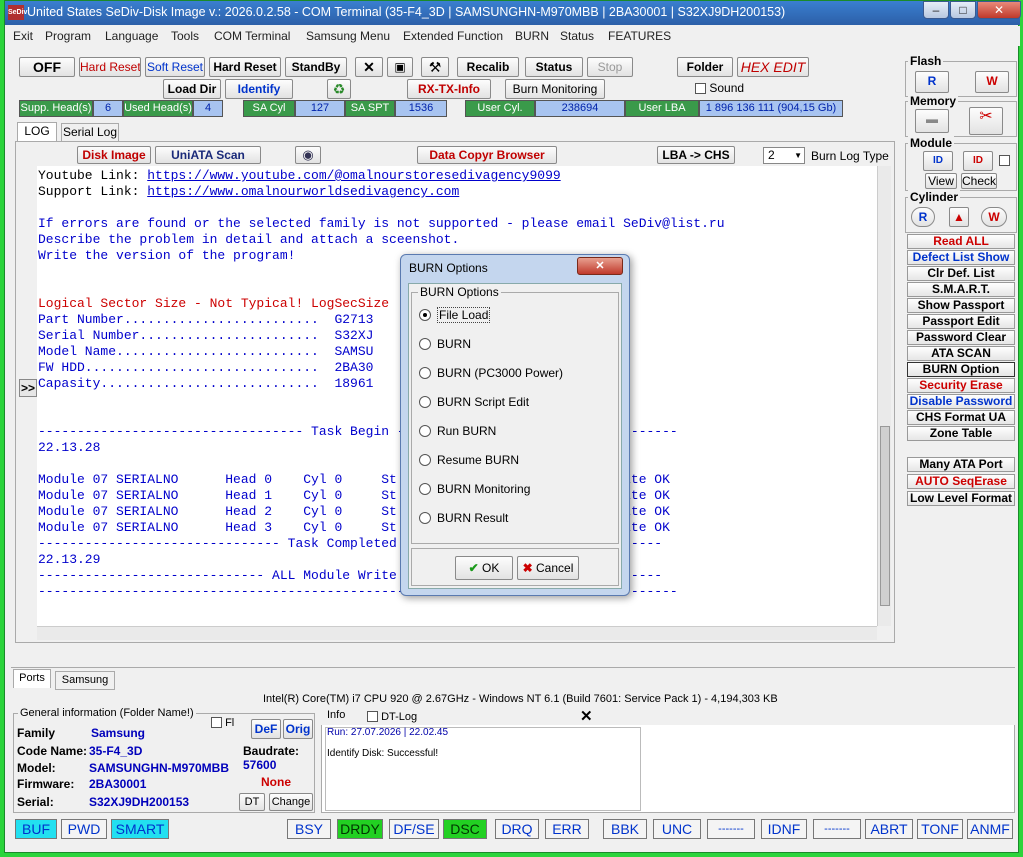 Image resolution: width=1023 pixels, height=857 pixels. Describe the element at coordinates (999, 10) in the screenshot. I see `close-button: ✕` at that location.